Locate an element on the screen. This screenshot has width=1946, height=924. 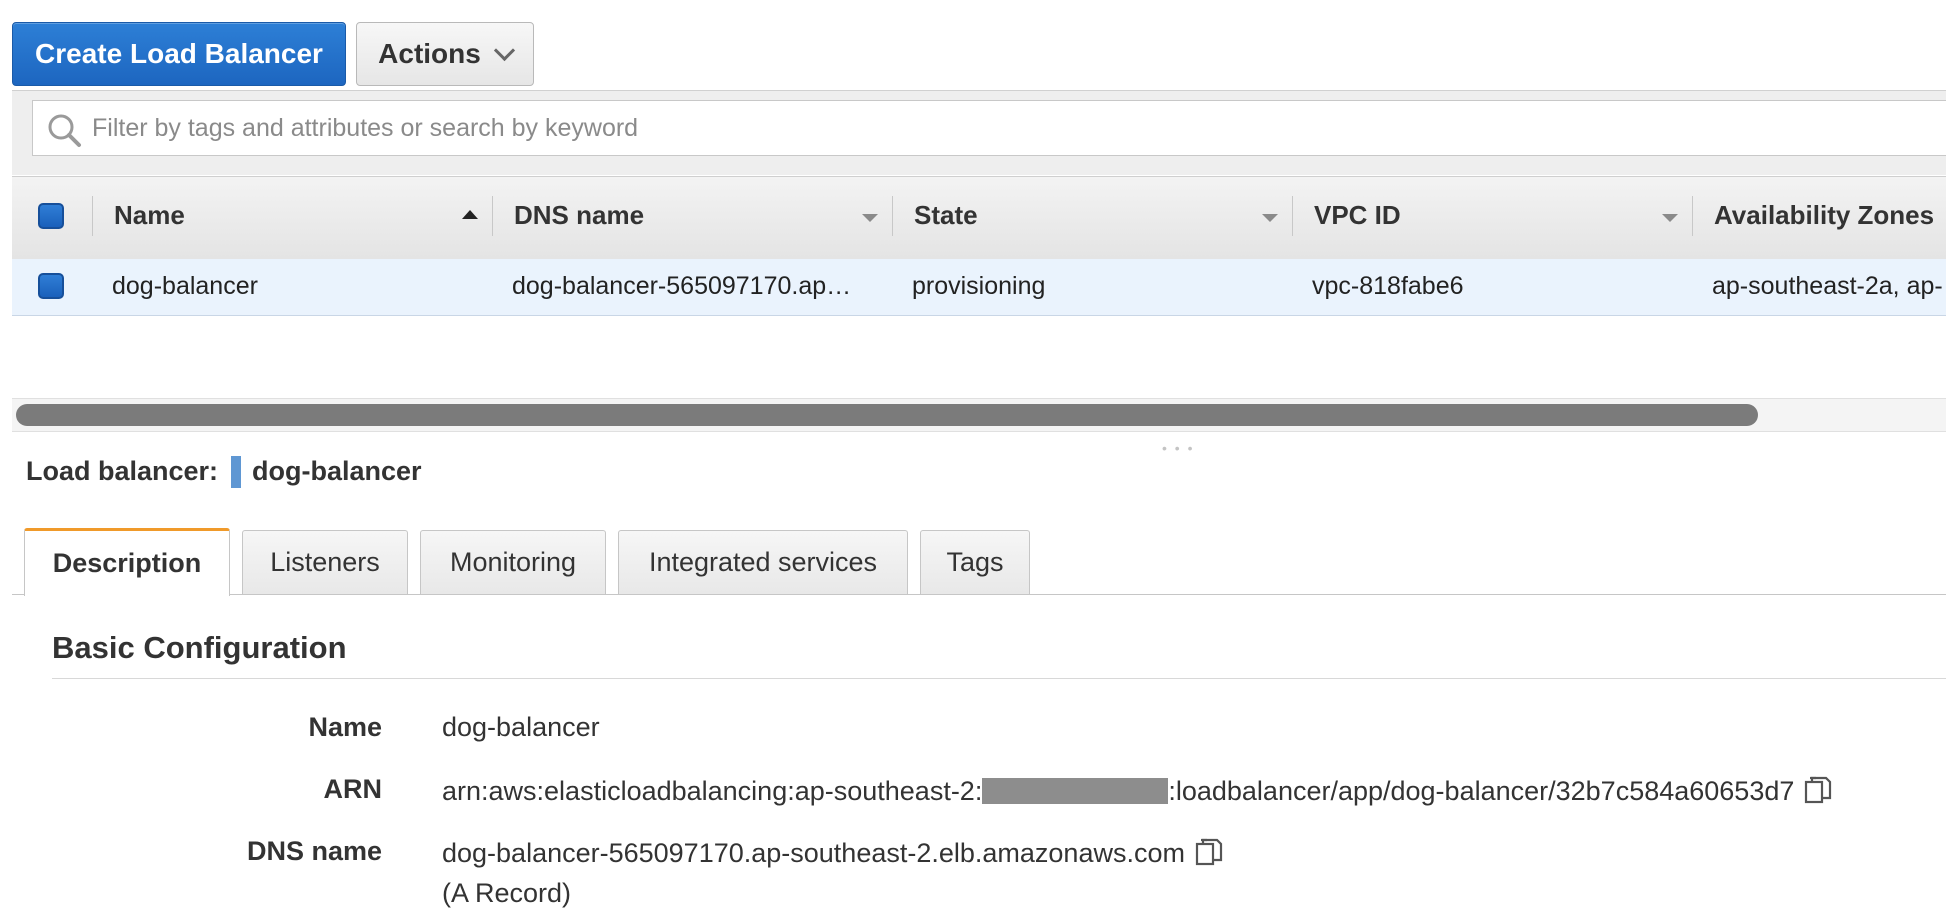
actions-label: Actions is located at coordinates (429, 53).